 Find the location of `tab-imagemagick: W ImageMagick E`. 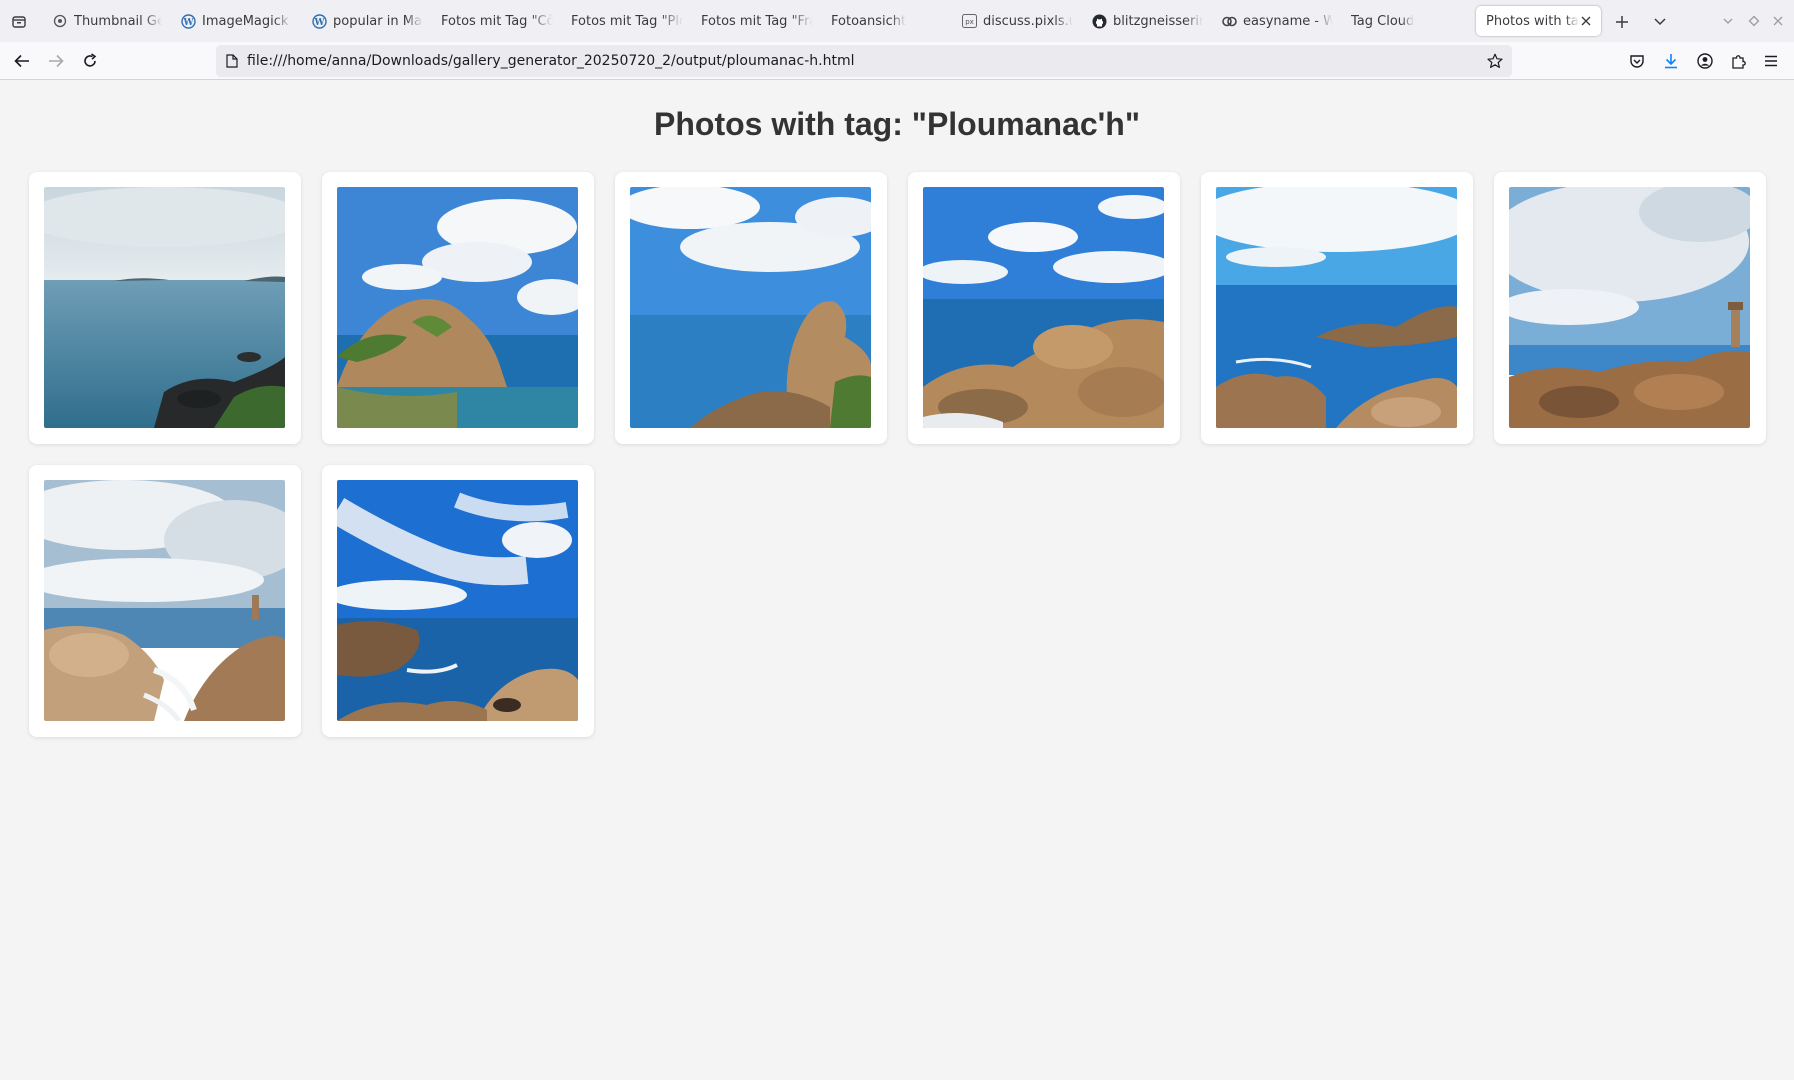

tab-imagemagick: W ImageMagick E is located at coordinates (236, 21).